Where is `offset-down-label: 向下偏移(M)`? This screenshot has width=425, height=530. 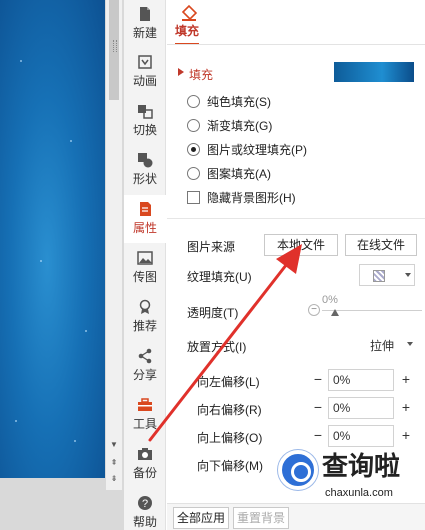 offset-down-label: 向下偏移(M) is located at coordinates (230, 466).